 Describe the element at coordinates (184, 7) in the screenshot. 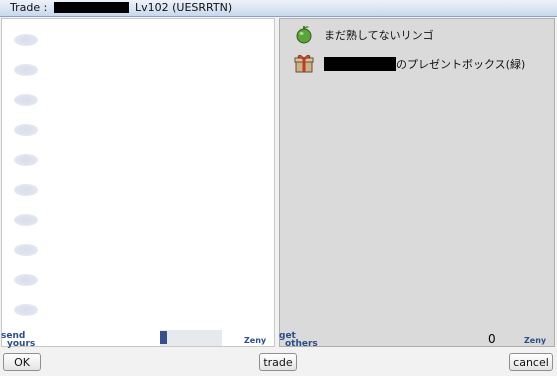

I see `partner-level: Lv102 (UESRRTN)` at that location.